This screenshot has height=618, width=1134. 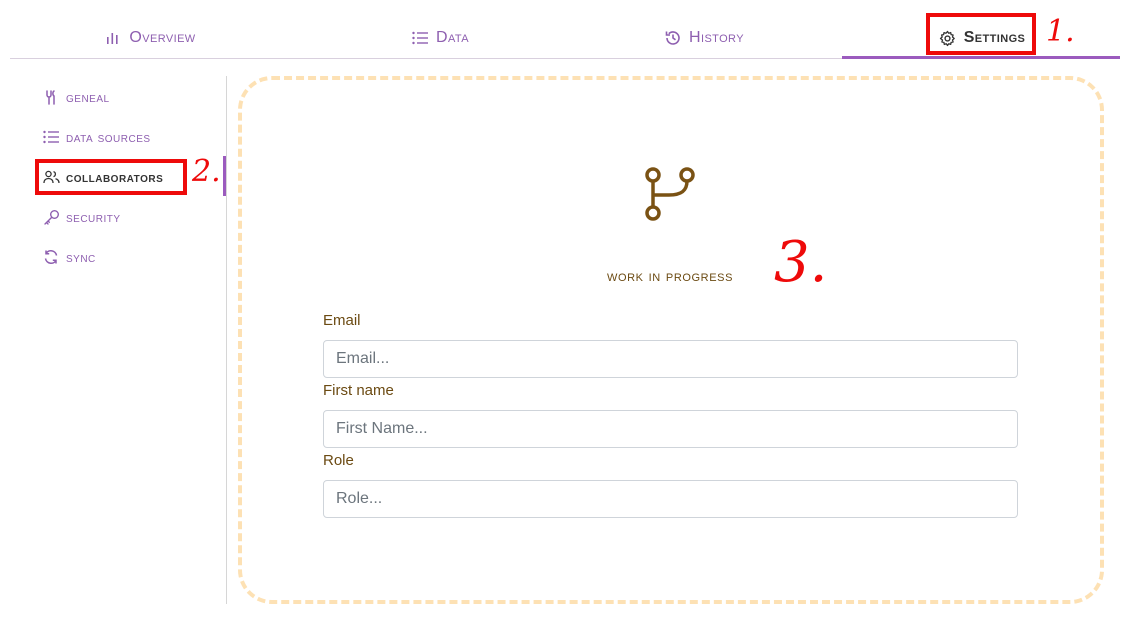 I want to click on tab-overview: Overview, so click(x=150, y=38).